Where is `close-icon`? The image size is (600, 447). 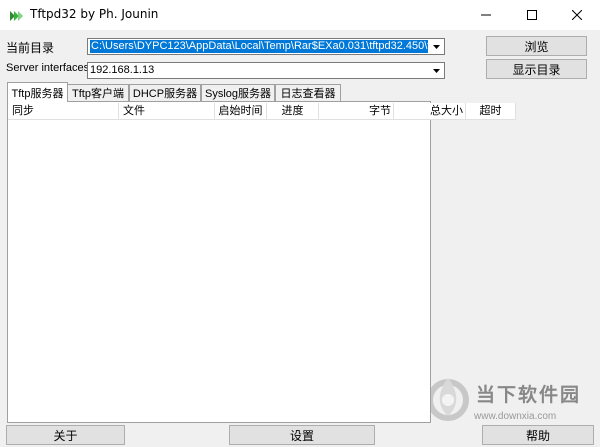 close-icon is located at coordinates (577, 15).